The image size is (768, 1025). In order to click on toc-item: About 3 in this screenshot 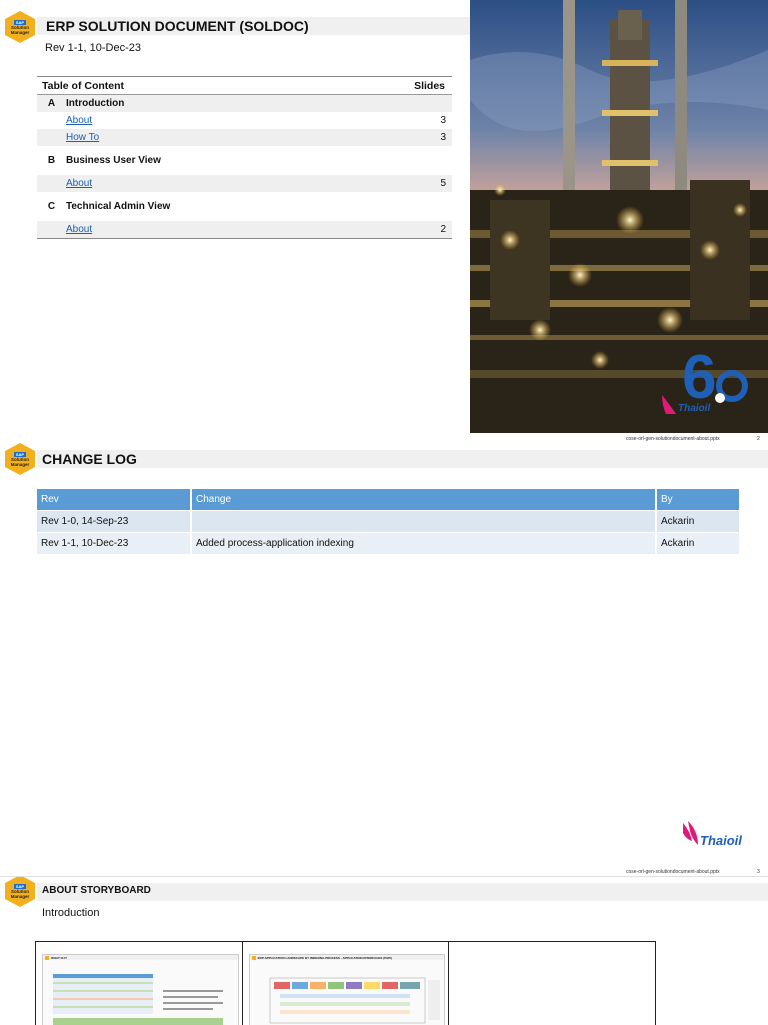, I will do `click(256, 120)`.